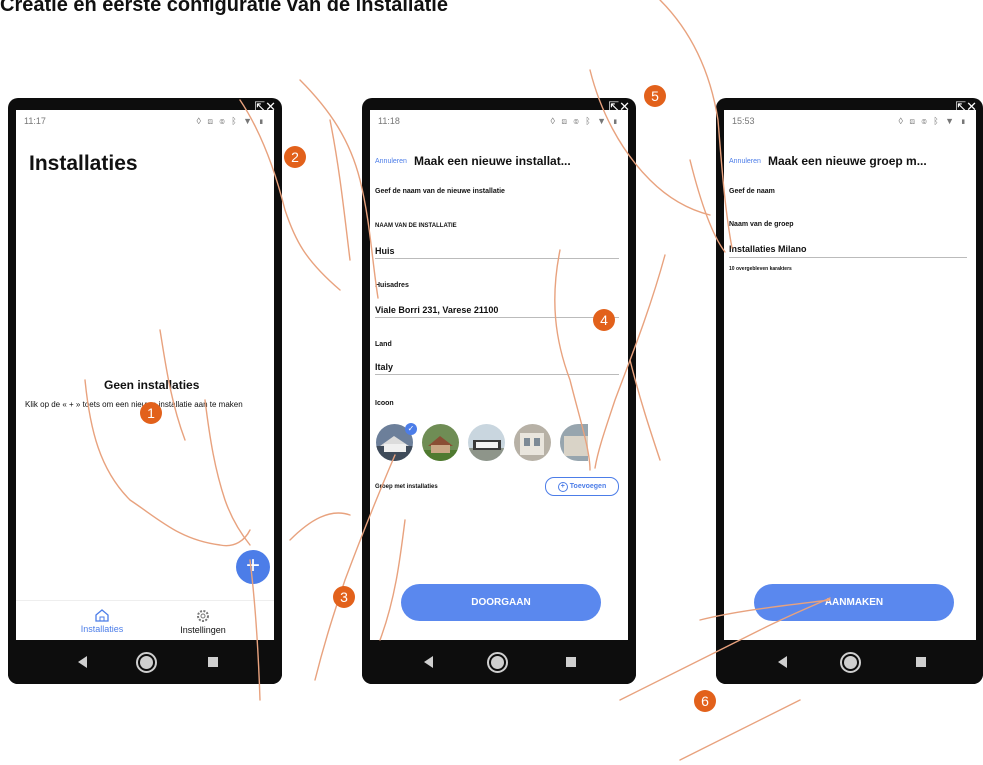  I want to click on add-group-button: + Toevoegen, so click(582, 486).